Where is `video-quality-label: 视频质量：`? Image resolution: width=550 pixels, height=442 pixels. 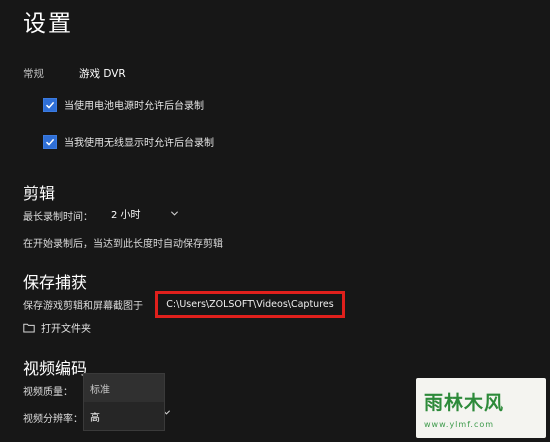
video-quality-label: 视频质量： is located at coordinates (48, 392).